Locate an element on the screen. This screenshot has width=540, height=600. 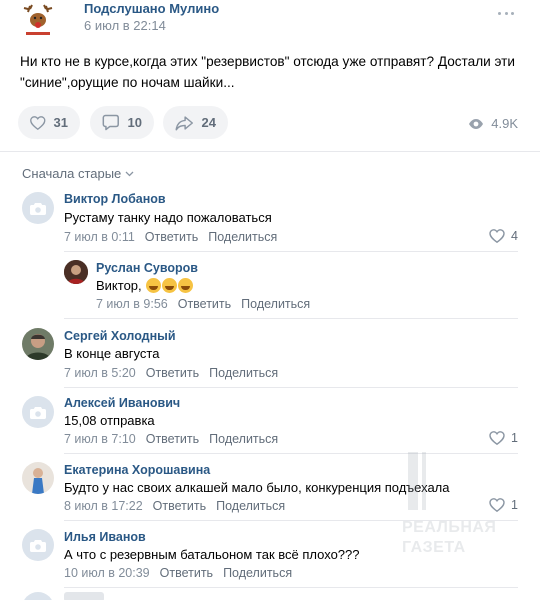
comment-button: 10 is located at coordinates (122, 122).